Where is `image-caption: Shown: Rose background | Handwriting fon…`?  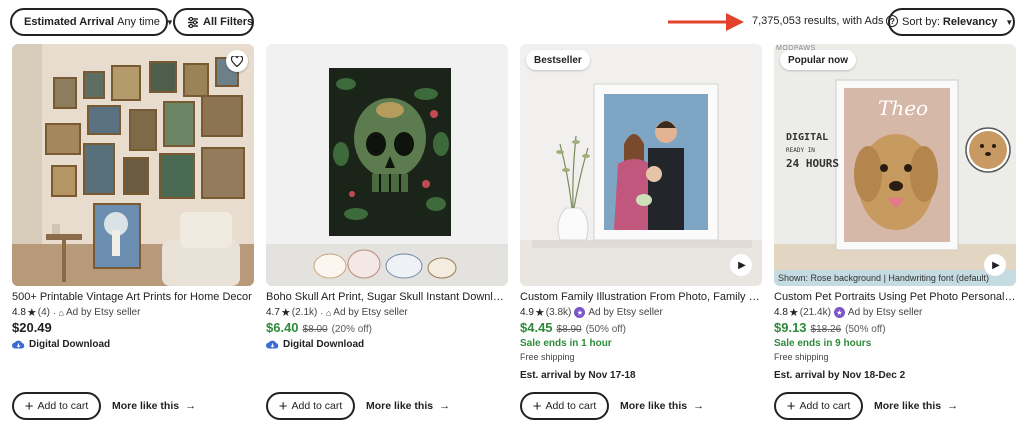
image-caption: Shown: Rose background | Handwriting fon… is located at coordinates (895, 278).